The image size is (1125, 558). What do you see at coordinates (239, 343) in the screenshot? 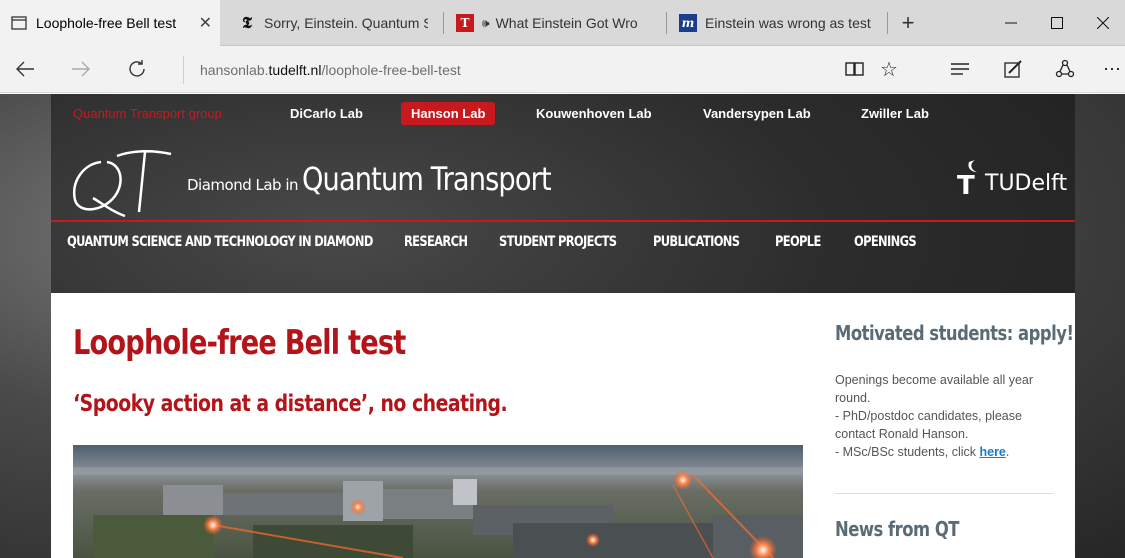
I see `page-title: Loophole-free Bell test` at bounding box center [239, 343].